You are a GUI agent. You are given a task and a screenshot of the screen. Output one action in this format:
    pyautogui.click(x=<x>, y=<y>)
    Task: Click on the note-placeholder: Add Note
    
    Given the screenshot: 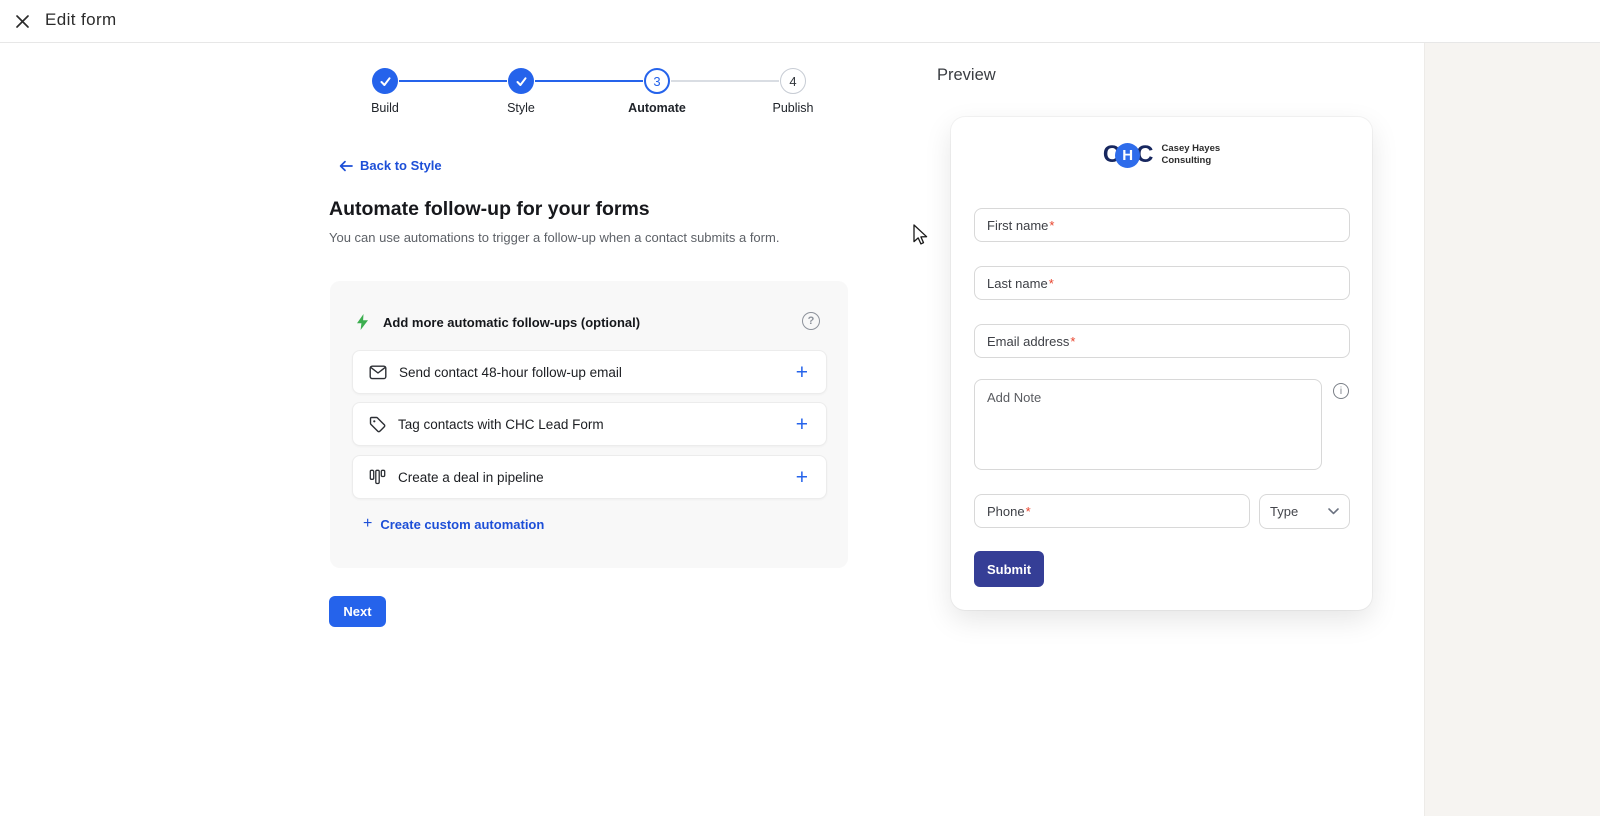 What is the action you would take?
    pyautogui.click(x=1014, y=397)
    